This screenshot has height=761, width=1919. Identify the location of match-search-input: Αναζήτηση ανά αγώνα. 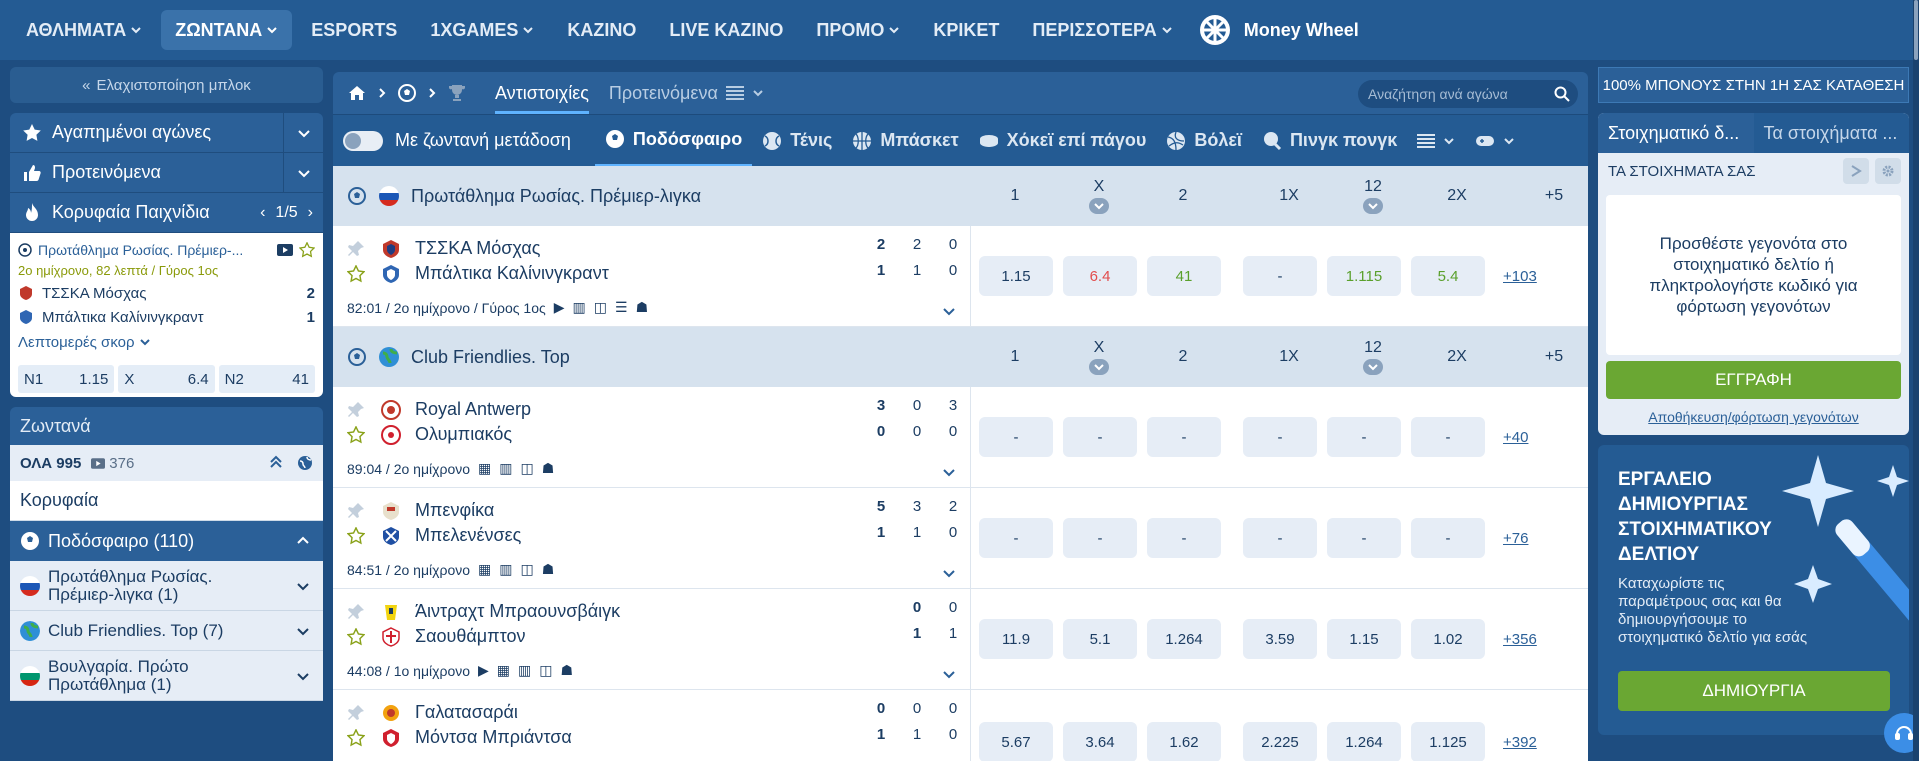
(1468, 94).